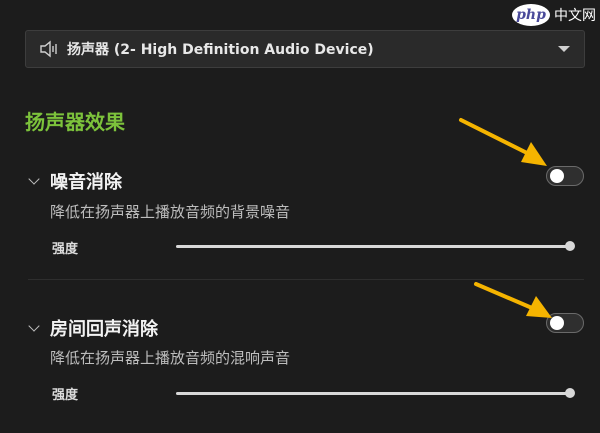  Describe the element at coordinates (531, 15) in the screenshot. I see `watermark-logo: php` at that location.